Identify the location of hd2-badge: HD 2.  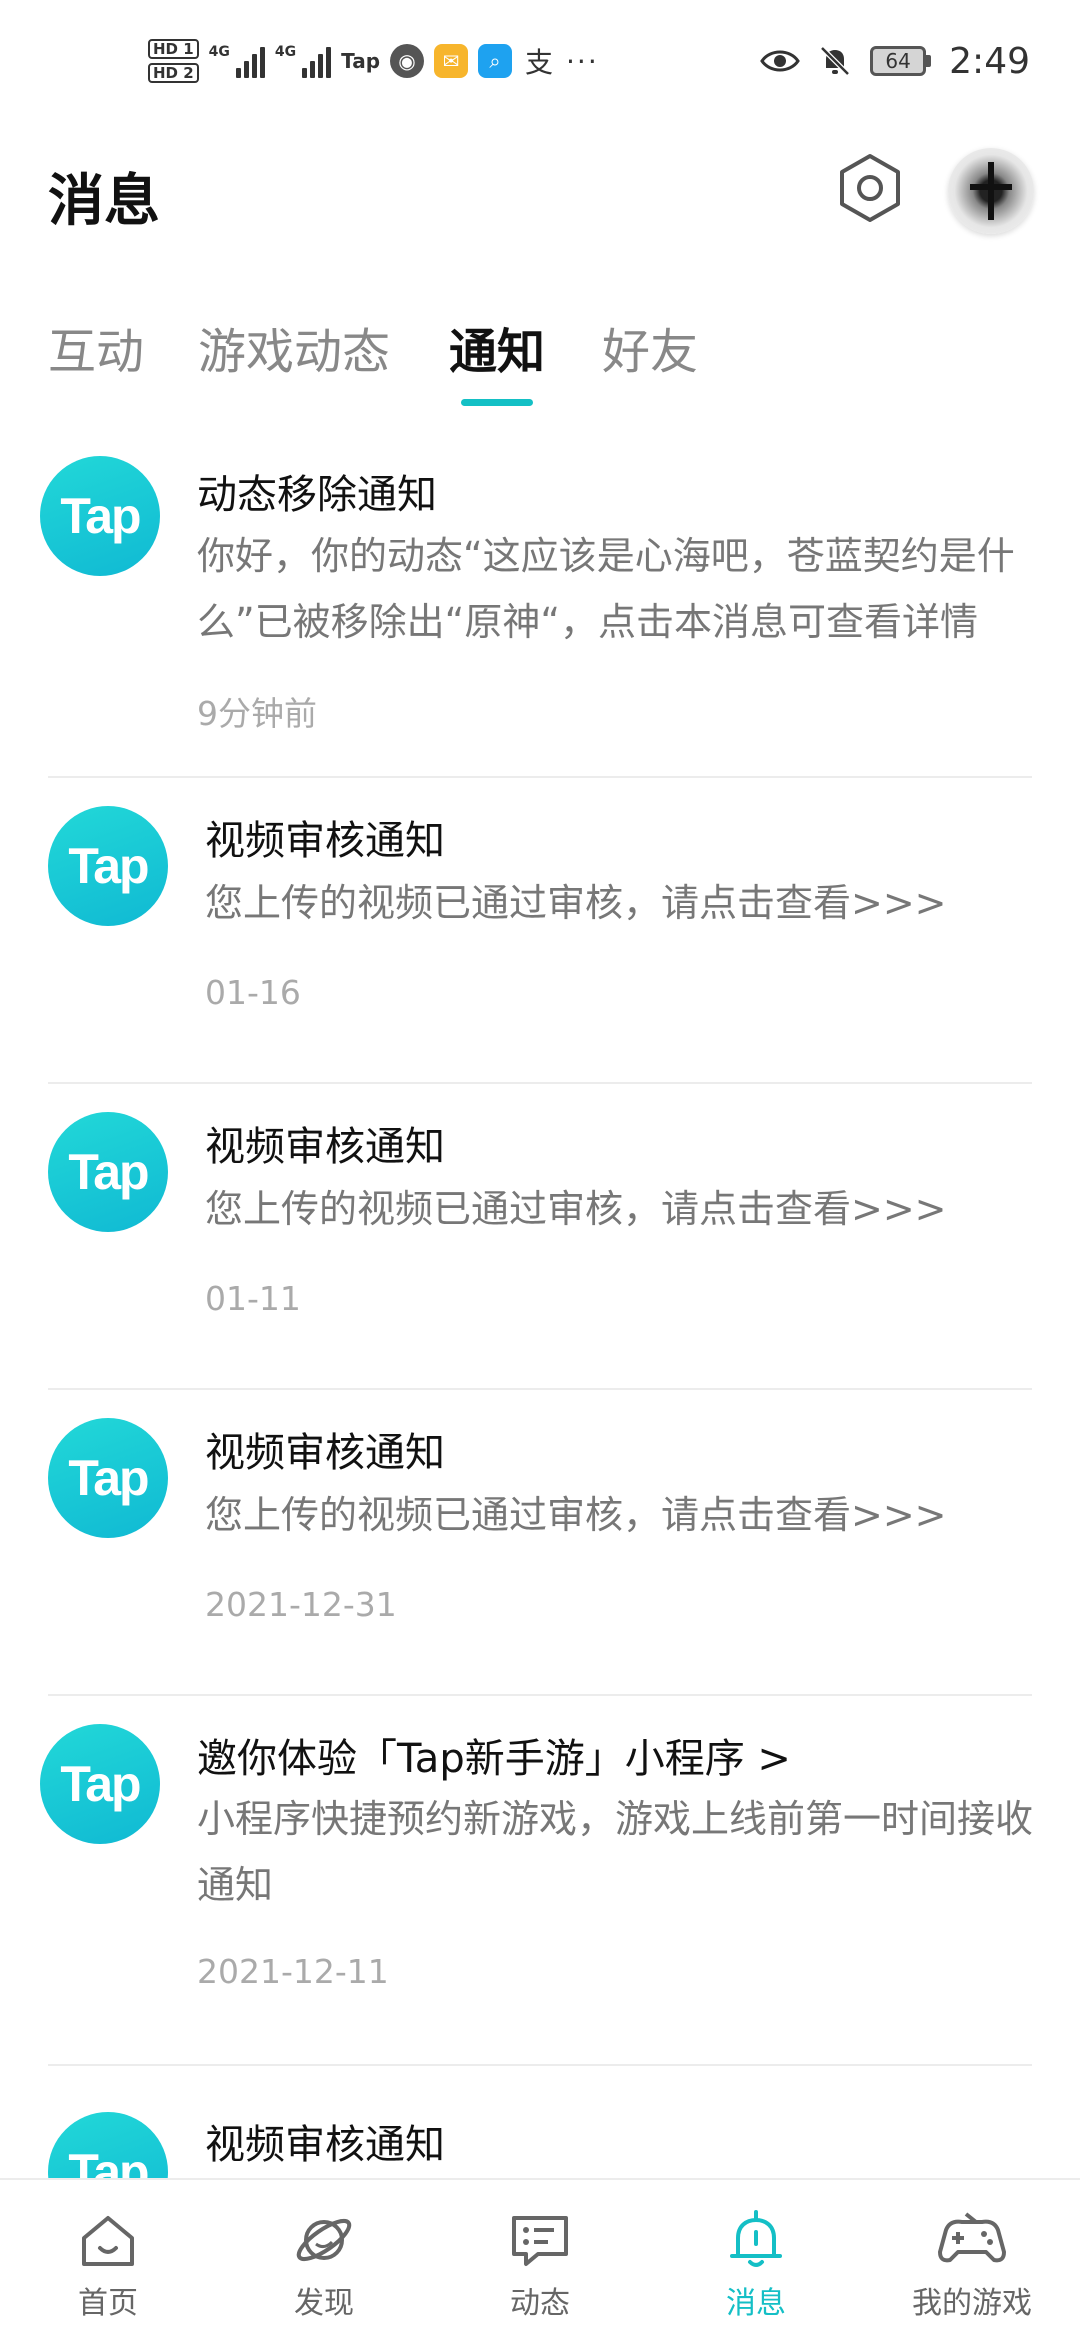
(173, 73).